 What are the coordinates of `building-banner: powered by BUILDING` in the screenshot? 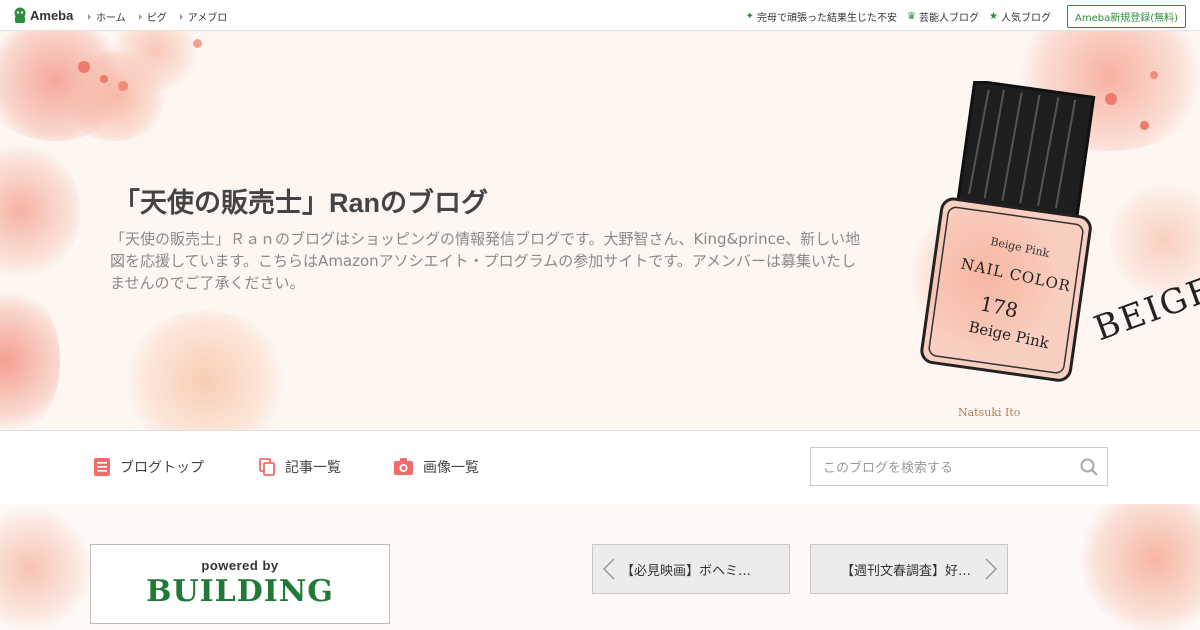 It's located at (240, 584).